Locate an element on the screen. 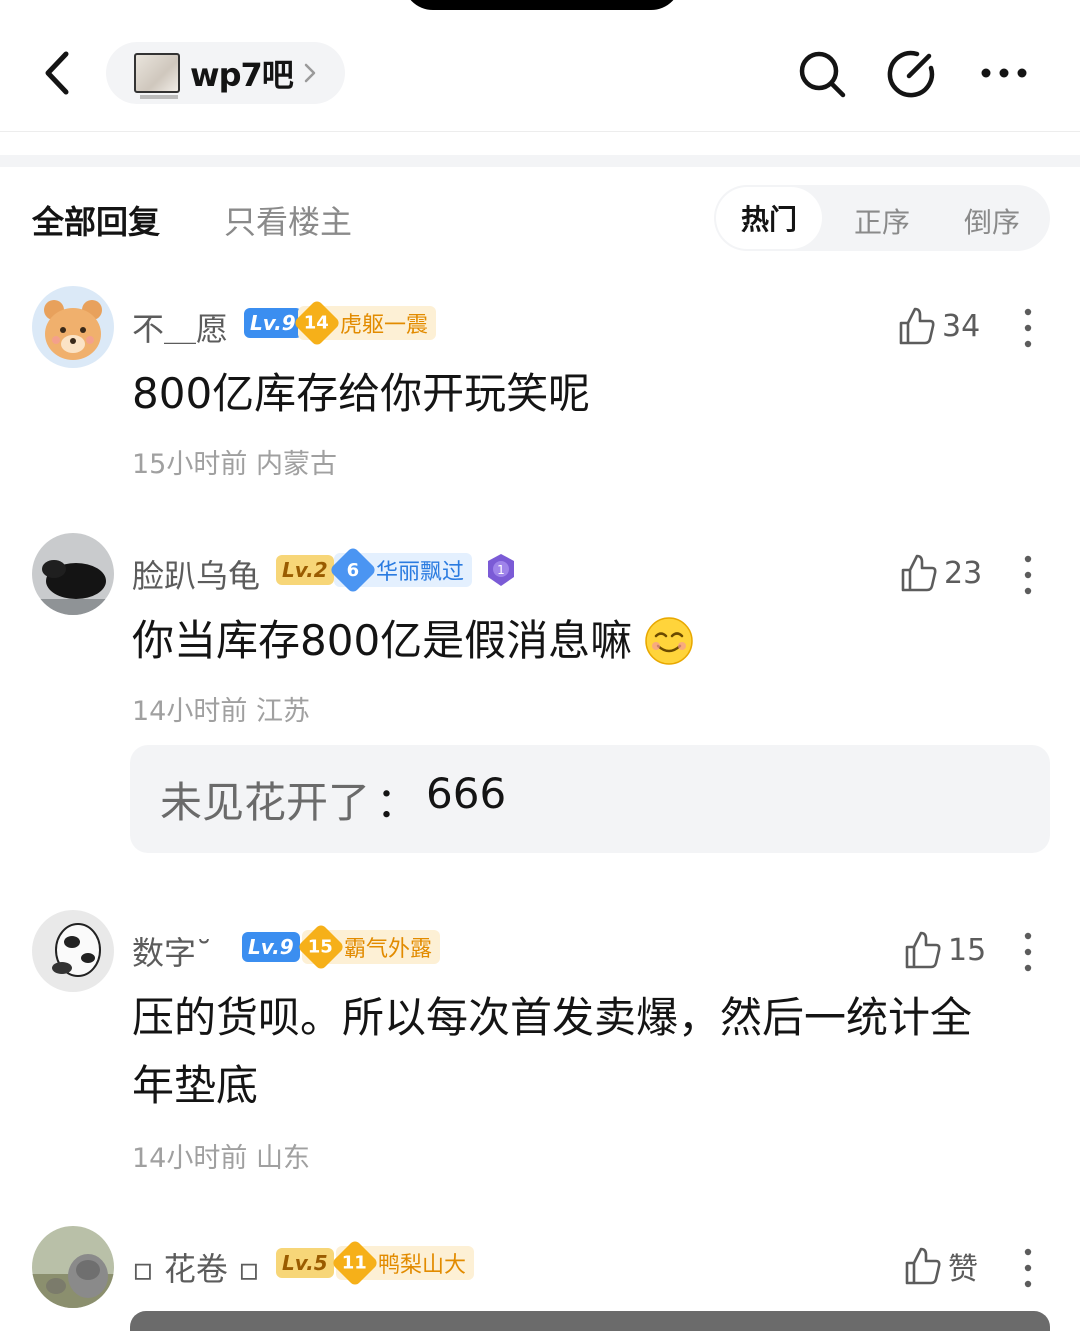  chevron-right-icon is located at coordinates (309, 73).